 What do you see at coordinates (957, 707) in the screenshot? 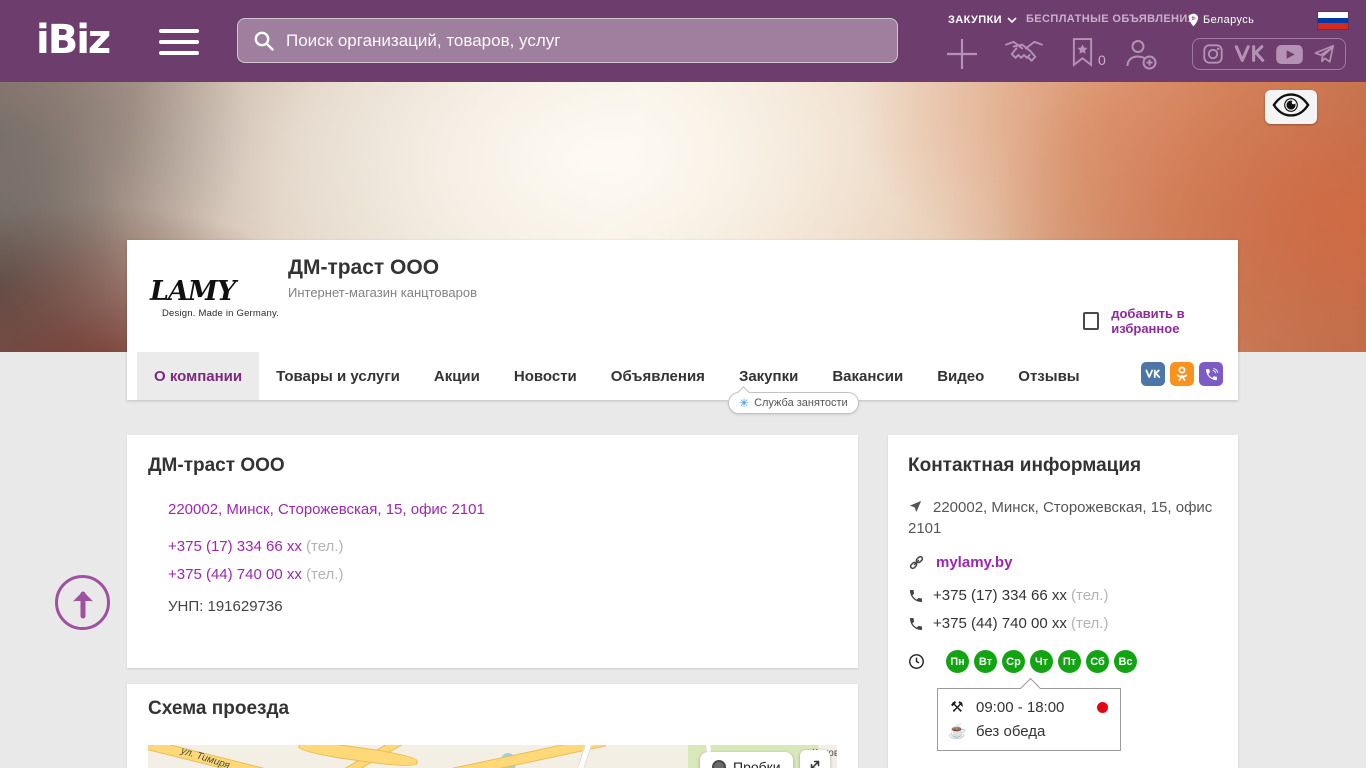
I see `work-tools-icon: ⚒` at bounding box center [957, 707].